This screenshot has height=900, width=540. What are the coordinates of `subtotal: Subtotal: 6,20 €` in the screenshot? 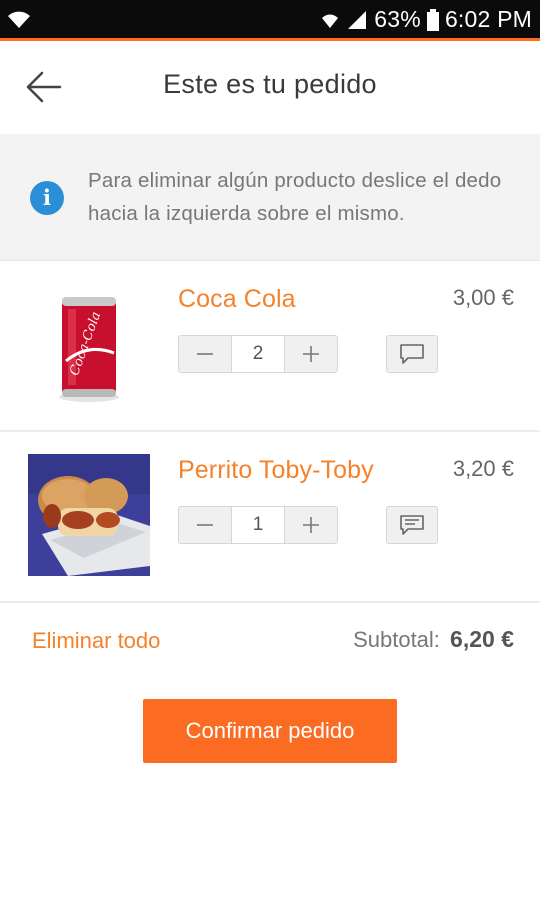 It's located at (433, 639).